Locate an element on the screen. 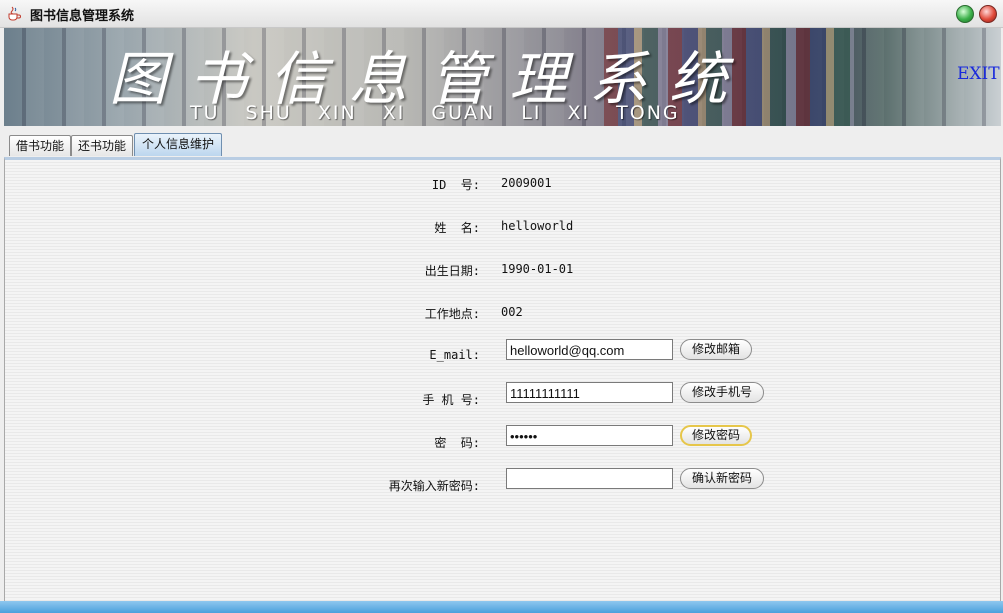 The width and height of the screenshot is (1003, 613). tab-personal-info: 个人信息维护 is located at coordinates (178, 144).